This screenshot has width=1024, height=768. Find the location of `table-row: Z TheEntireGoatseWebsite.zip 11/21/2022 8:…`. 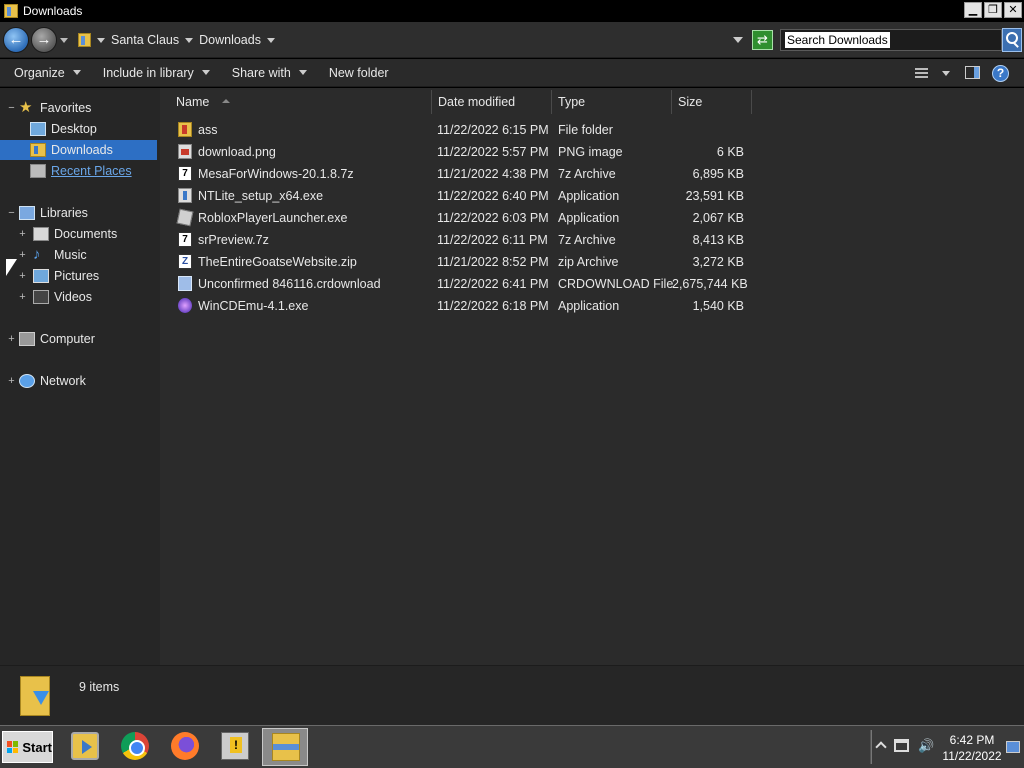

table-row: Z TheEntireGoatseWebsite.zip 11/21/2022 8:… is located at coordinates (592, 262).